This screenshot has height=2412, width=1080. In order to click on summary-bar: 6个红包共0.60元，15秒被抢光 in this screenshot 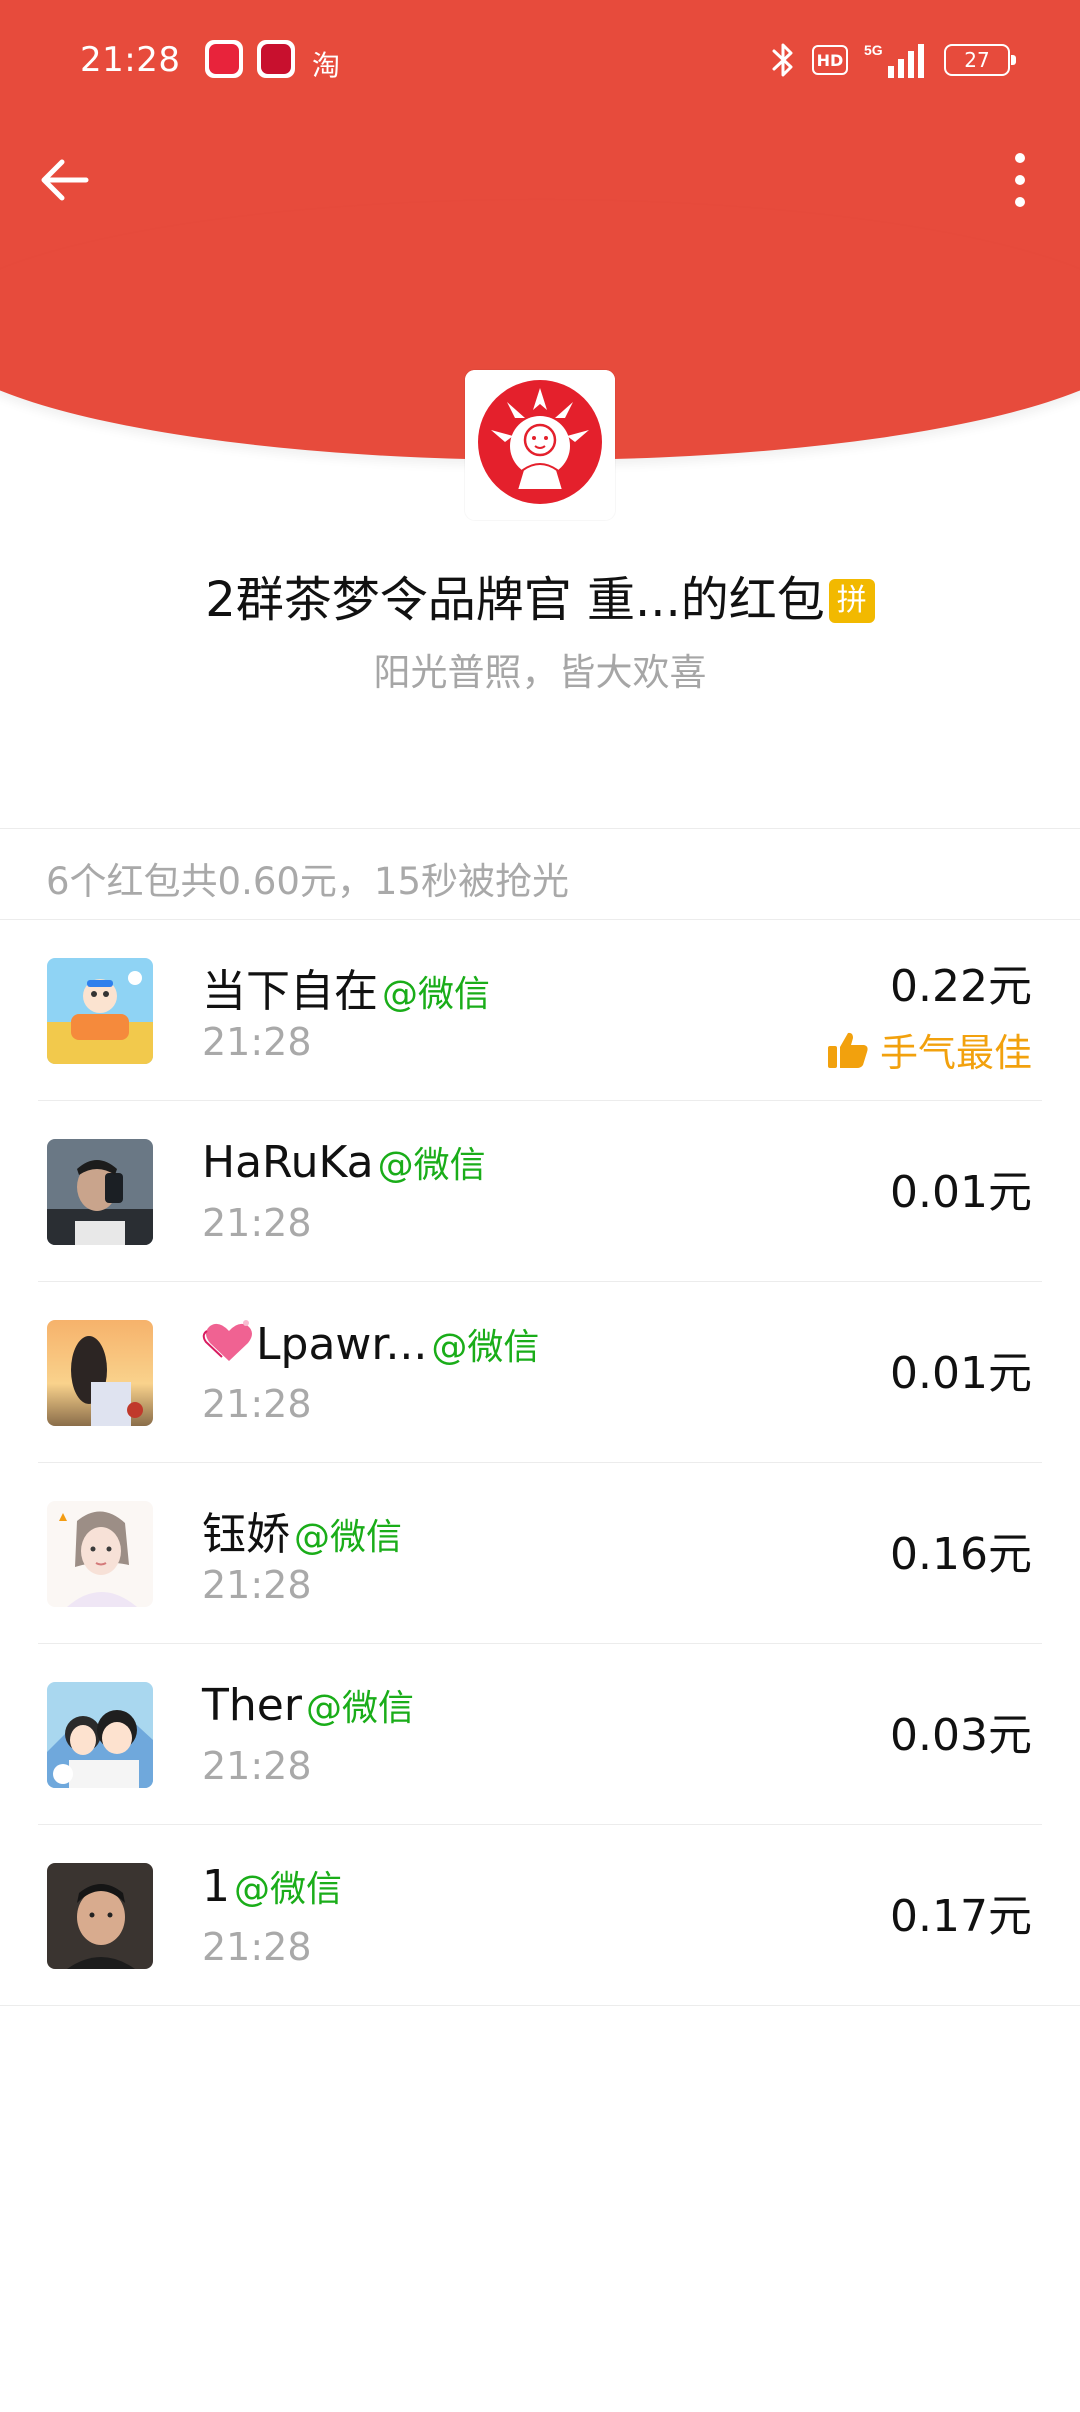, I will do `click(540, 874)`.